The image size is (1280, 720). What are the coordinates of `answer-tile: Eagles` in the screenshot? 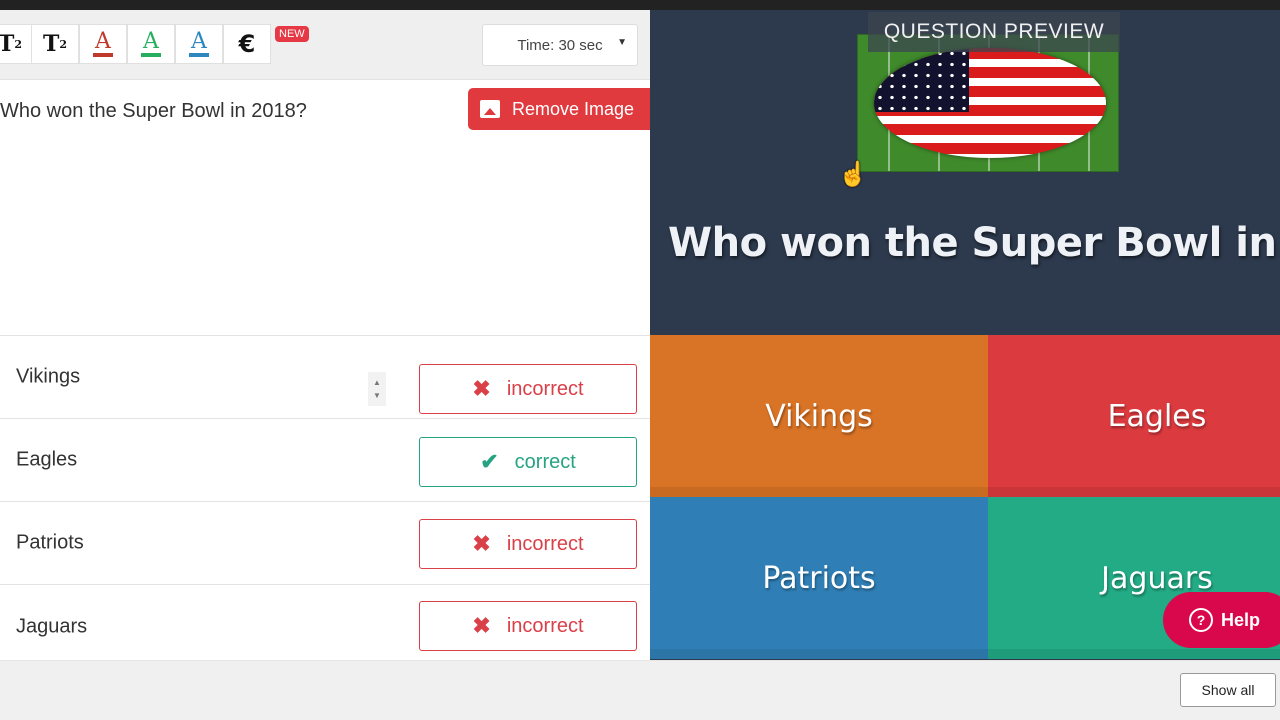 It's located at (1134, 416).